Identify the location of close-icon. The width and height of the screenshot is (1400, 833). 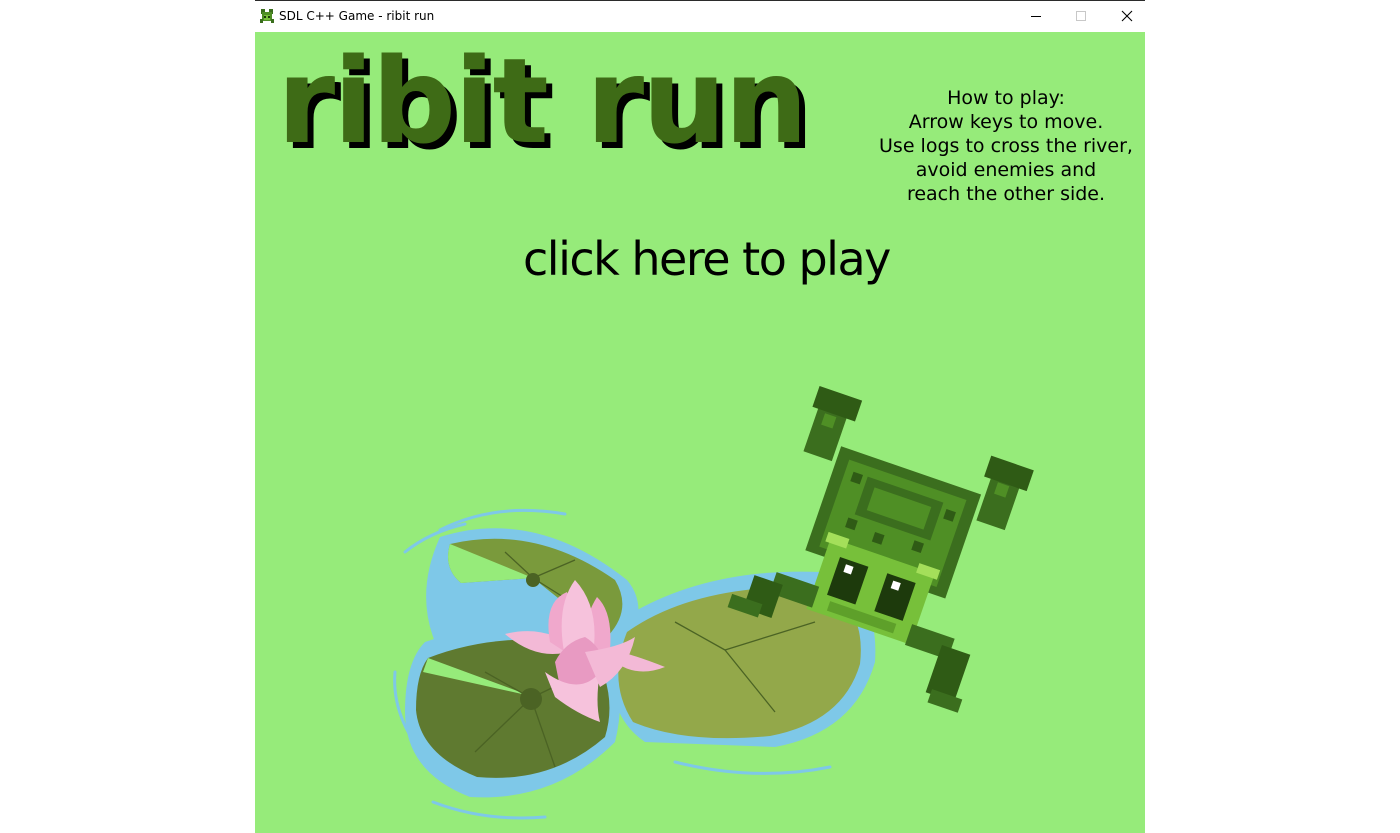
(1127, 16).